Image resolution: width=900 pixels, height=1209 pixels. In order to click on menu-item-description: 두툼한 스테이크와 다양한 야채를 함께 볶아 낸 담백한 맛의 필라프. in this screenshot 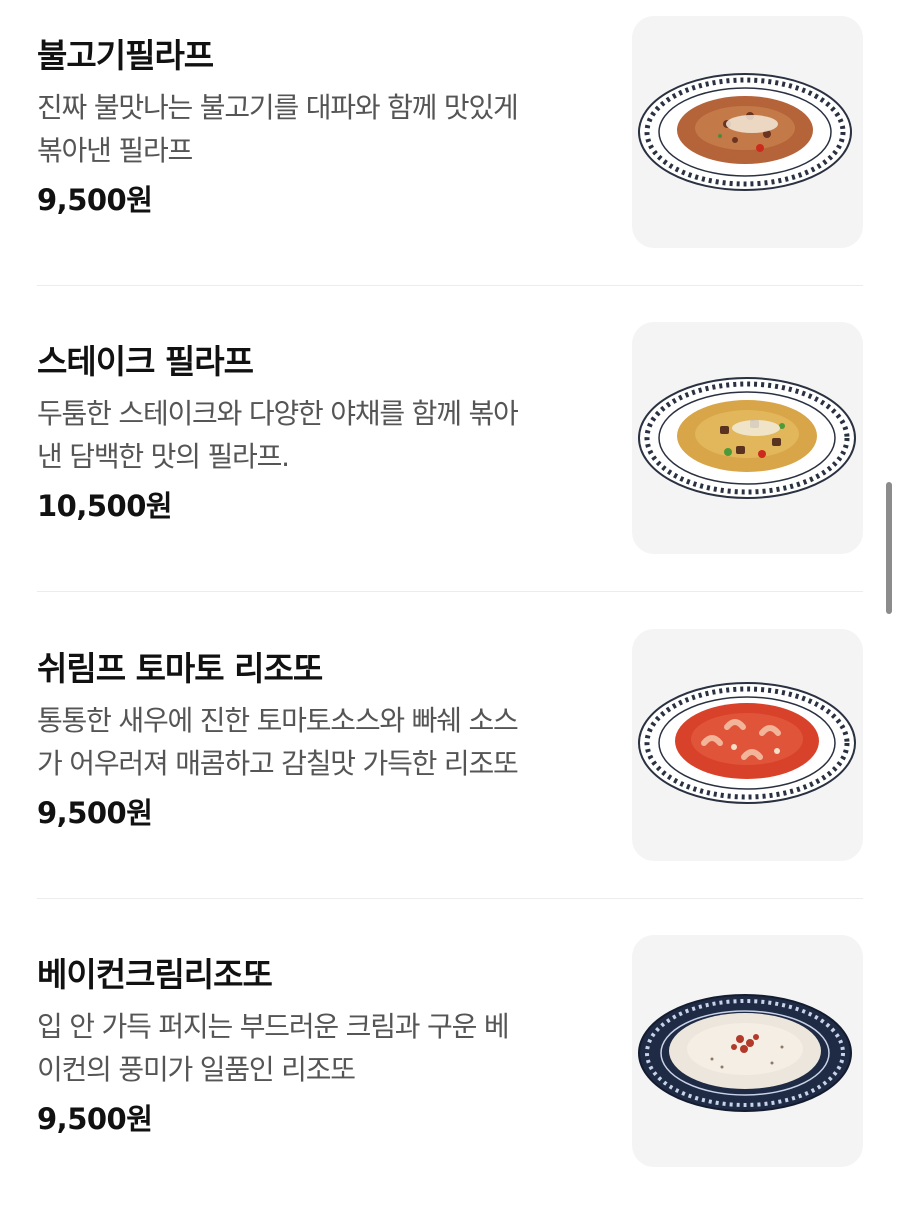, I will do `click(278, 435)`.